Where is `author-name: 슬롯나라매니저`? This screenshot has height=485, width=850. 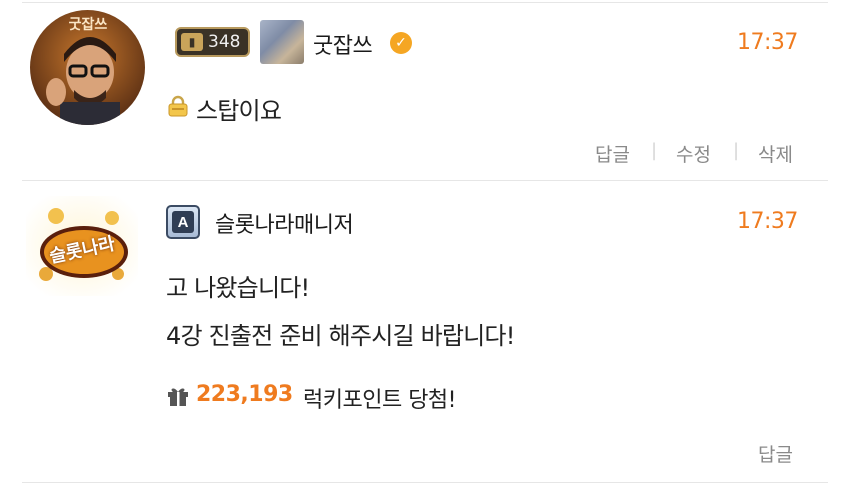 author-name: 슬롯나라매니저 is located at coordinates (284, 223).